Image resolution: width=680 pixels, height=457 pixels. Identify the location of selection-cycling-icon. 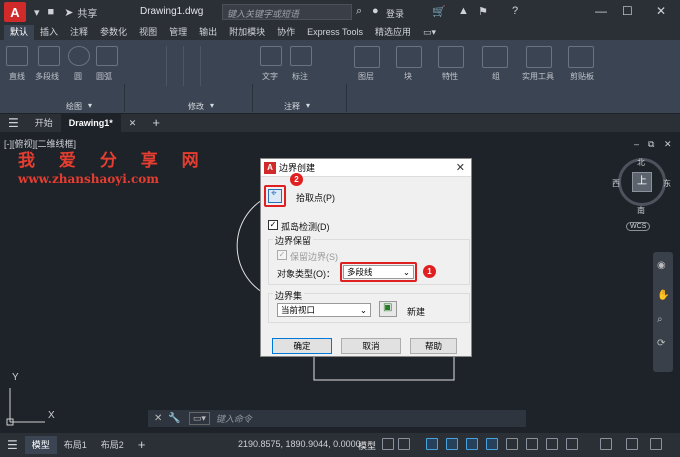
(552, 444).